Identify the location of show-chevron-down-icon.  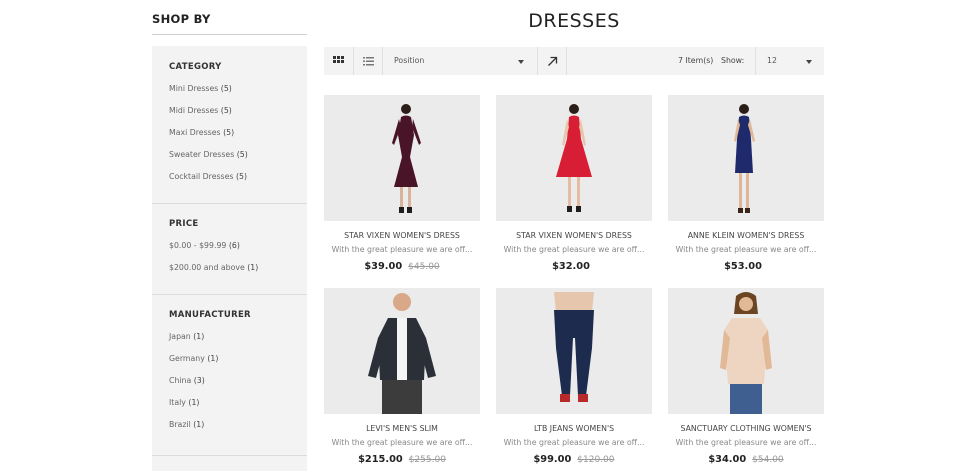
(809, 62).